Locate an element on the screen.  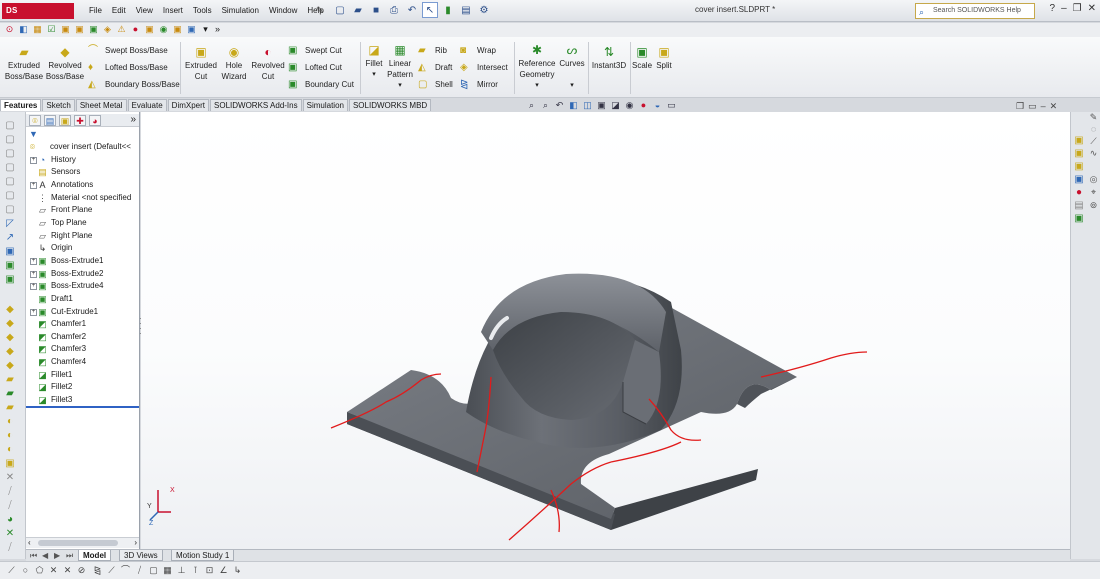
custom-properties-icon: ▤ is located at coordinates (1079, 206).